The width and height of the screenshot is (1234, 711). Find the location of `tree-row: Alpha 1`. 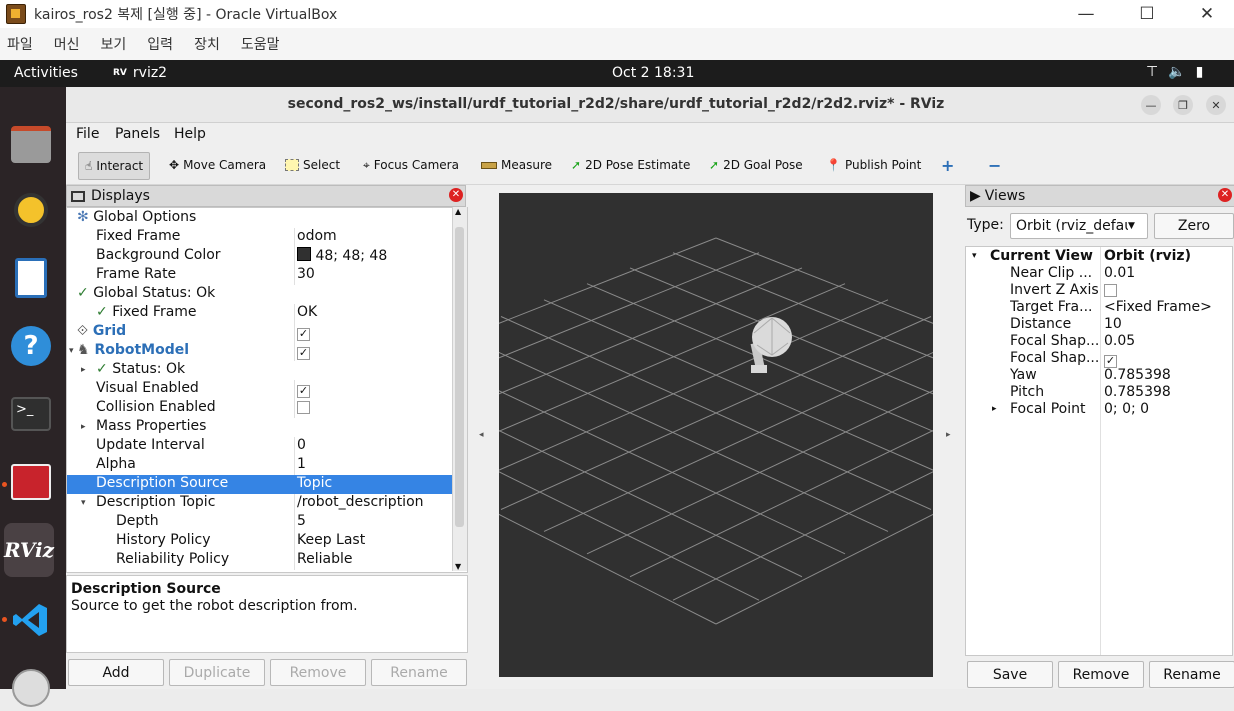

tree-row: Alpha 1 is located at coordinates (260, 465).